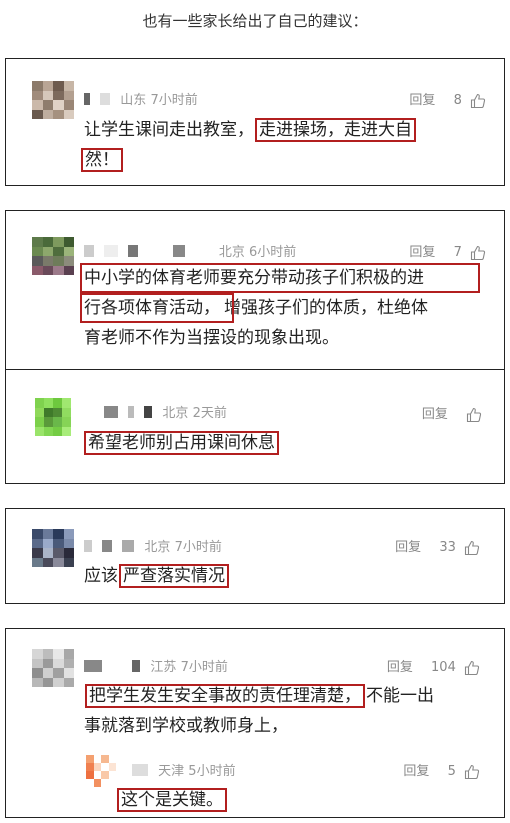  Describe the element at coordinates (225, 696) in the screenshot. I see `comment-highlight: 把学生发生安全事故的责任理清楚，` at that location.